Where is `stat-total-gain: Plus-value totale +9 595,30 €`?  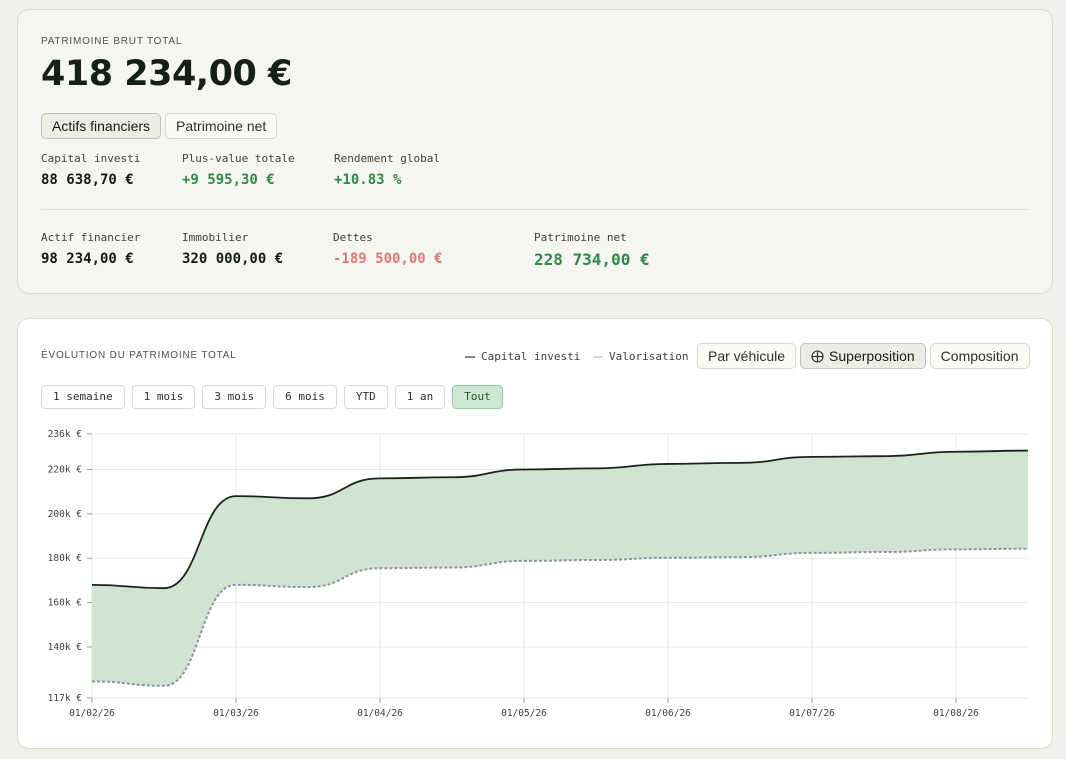
stat-total-gain: Plus-value totale +9 595,30 € is located at coordinates (238, 170).